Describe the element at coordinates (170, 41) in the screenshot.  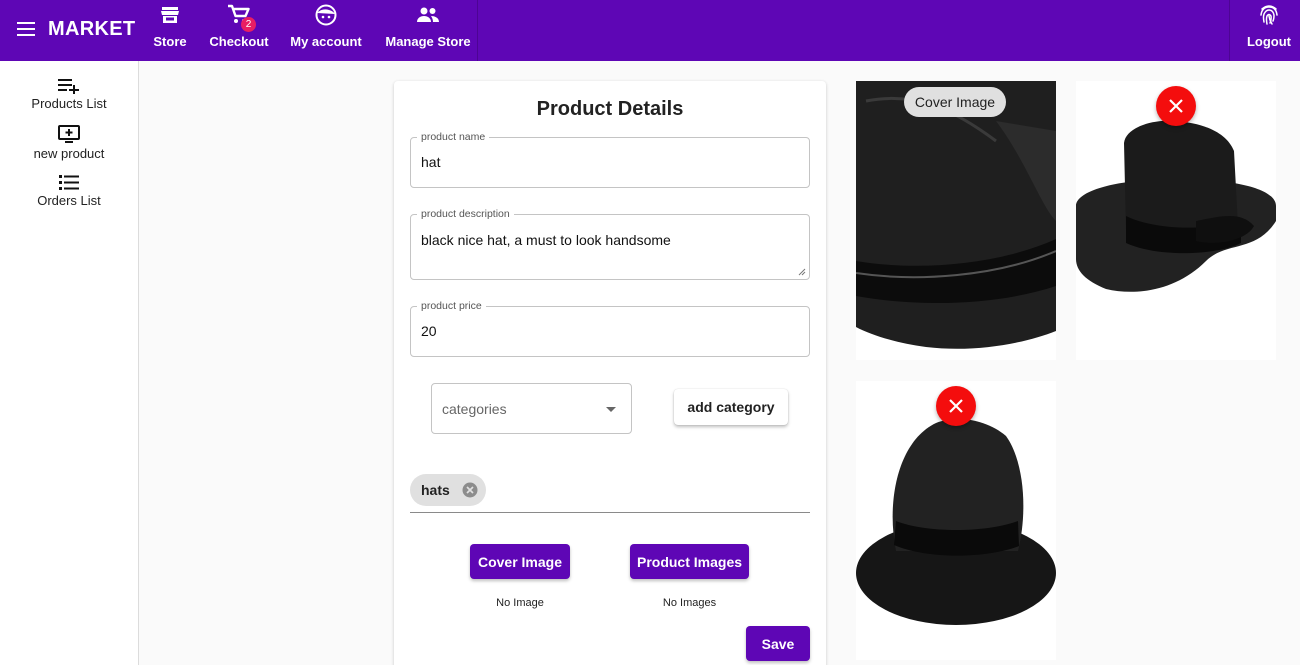
I see `nav-store-label: Store` at that location.